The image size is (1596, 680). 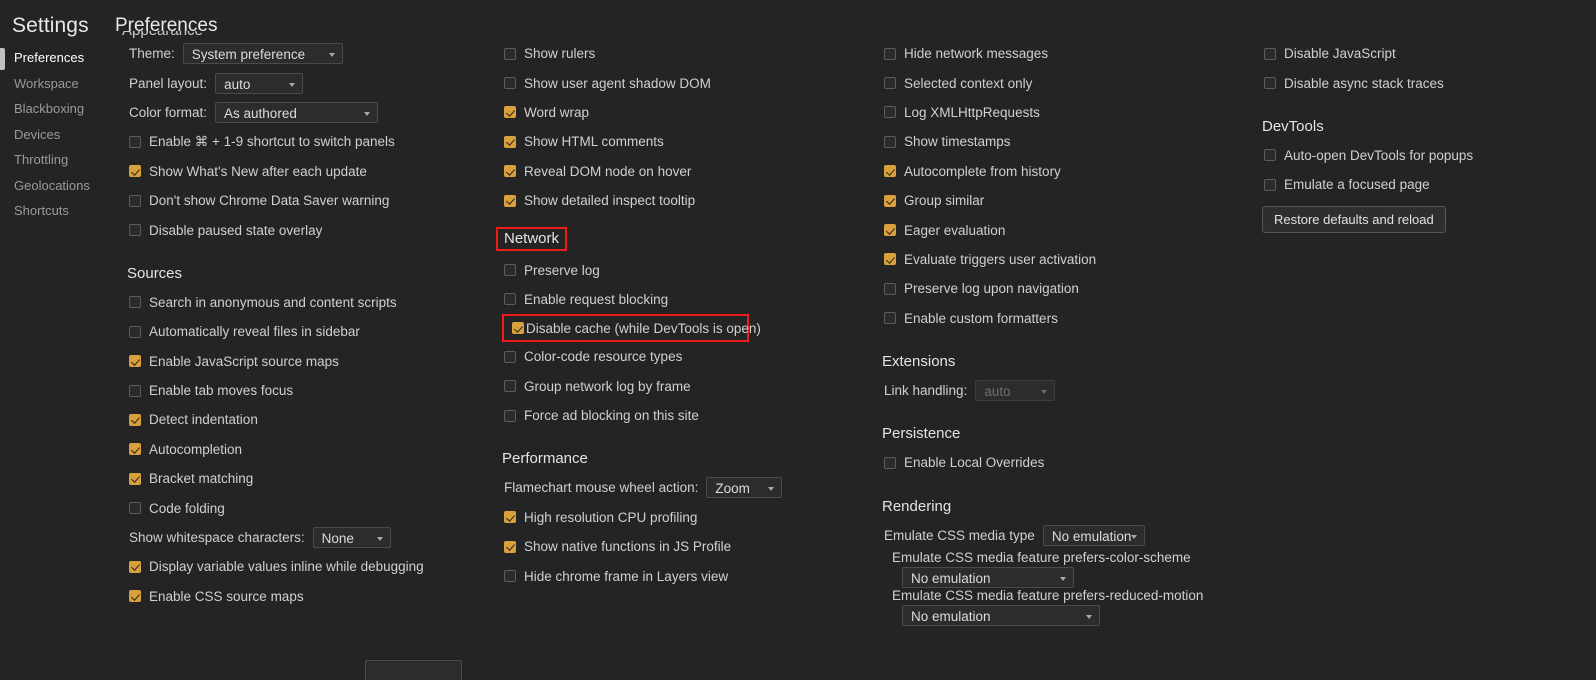 What do you see at coordinates (1060, 259) in the screenshot?
I see `checkbox-row-evaluate-triggers-user-activation: Evaluate triggers user activation` at bounding box center [1060, 259].